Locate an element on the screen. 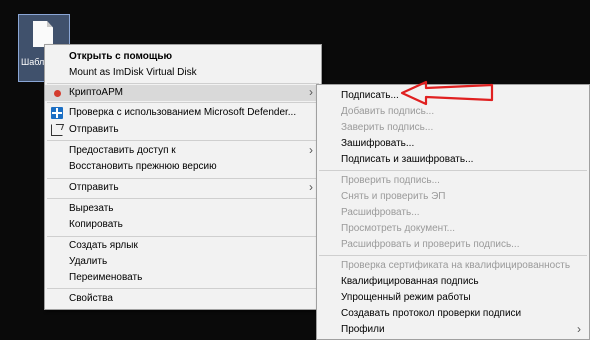  annotation-arrow-icon is located at coordinates (447, 93).